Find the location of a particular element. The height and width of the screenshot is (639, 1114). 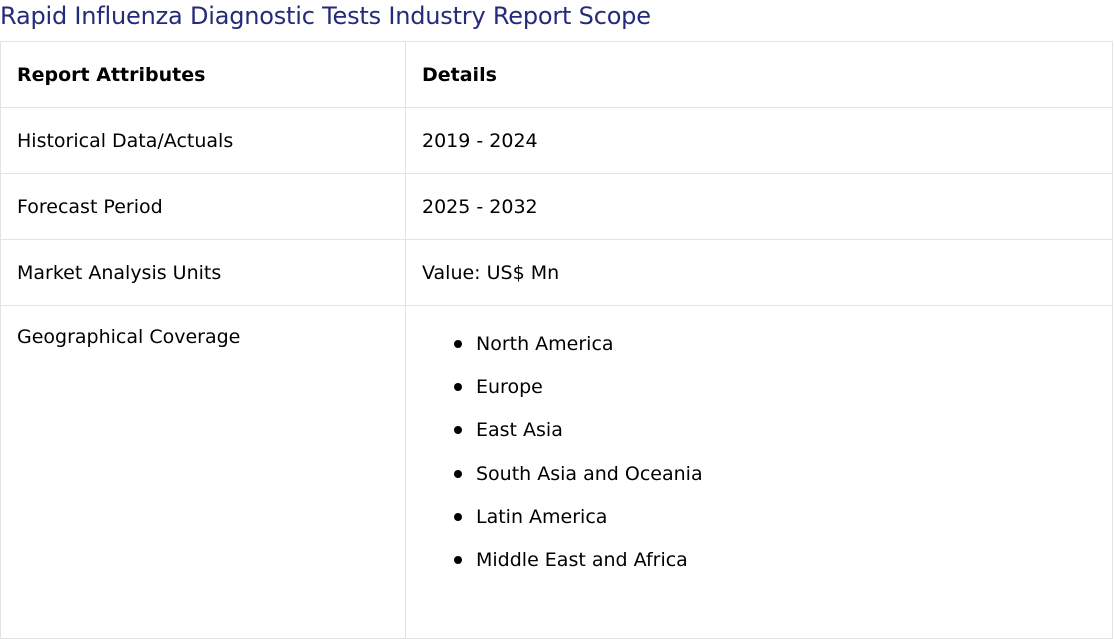

list-item: South Asia and Oceania is located at coordinates (775, 481).